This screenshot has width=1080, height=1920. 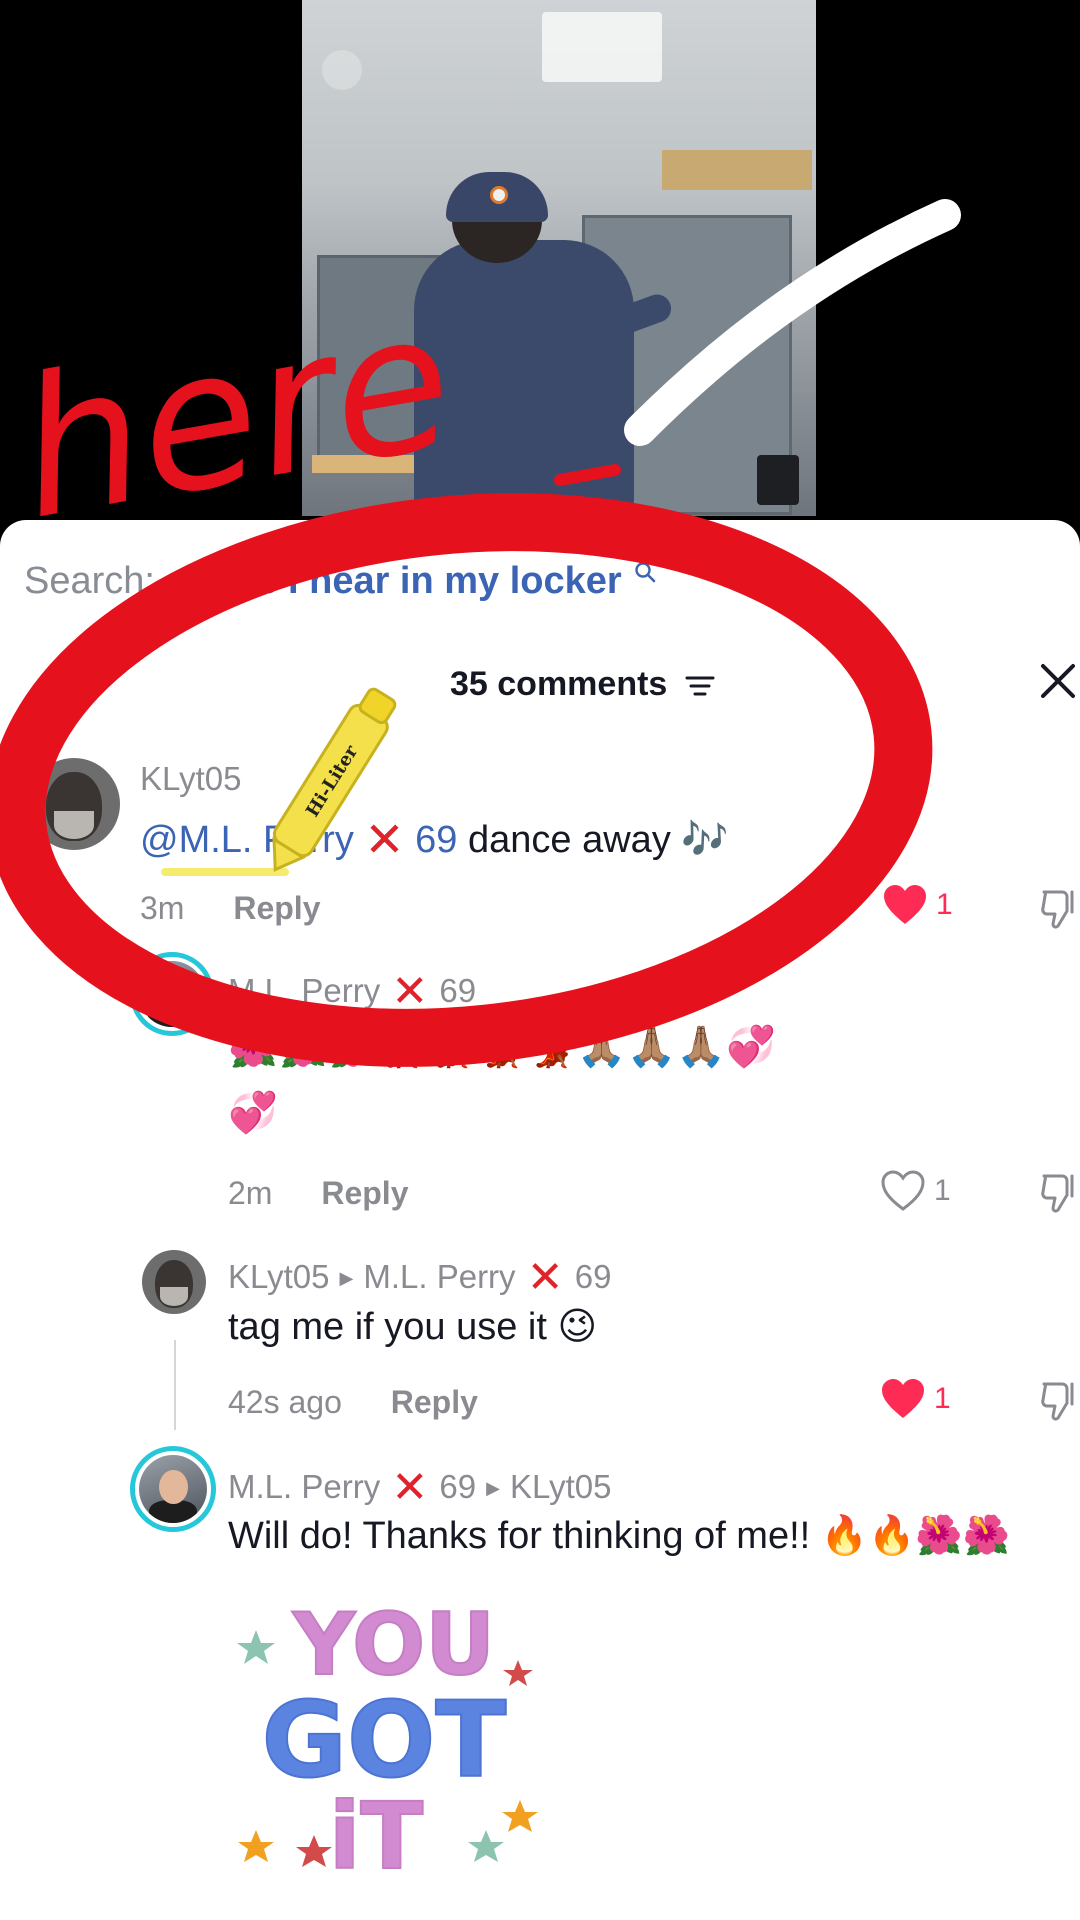 What do you see at coordinates (524, 375) in the screenshot?
I see `person-body` at bounding box center [524, 375].